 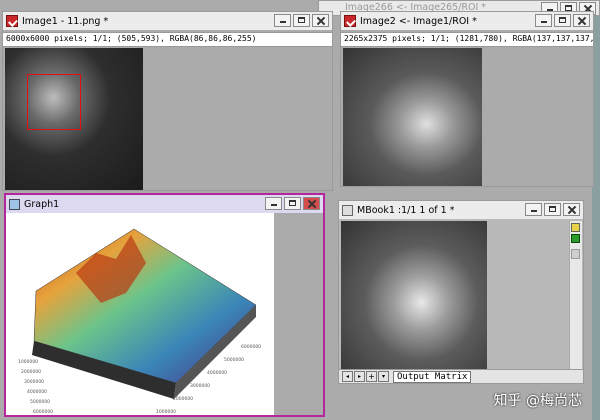 I want to click on image2-title: Image2 <- Image1/ROI *, so click(x=418, y=21).